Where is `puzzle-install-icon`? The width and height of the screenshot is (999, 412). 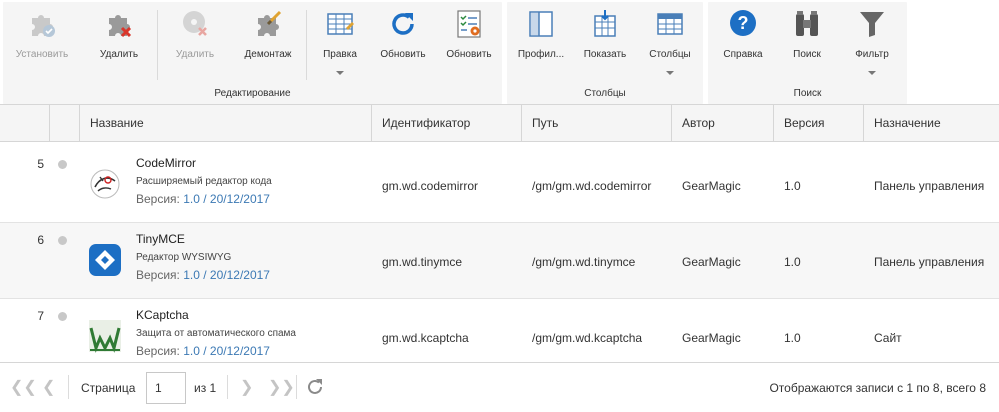
puzzle-install-icon is located at coordinates (42, 24).